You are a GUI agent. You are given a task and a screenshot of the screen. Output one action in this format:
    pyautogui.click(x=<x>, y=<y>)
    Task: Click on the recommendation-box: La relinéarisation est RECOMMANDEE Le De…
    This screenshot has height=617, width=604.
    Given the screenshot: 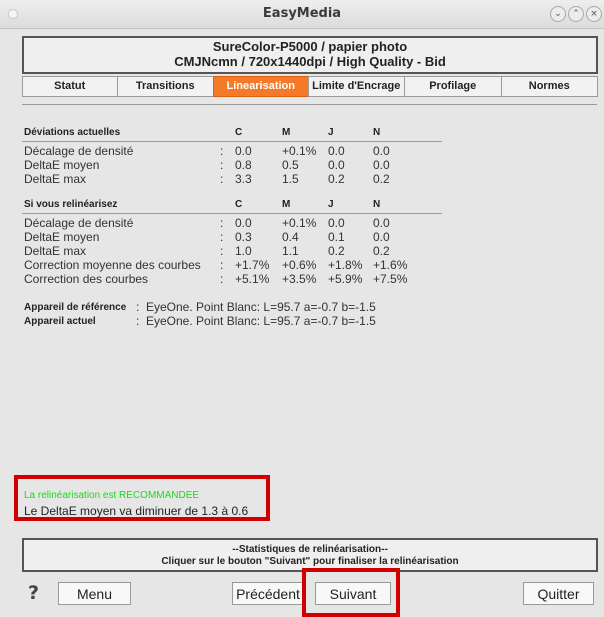 What is the action you would take?
    pyautogui.click(x=142, y=498)
    